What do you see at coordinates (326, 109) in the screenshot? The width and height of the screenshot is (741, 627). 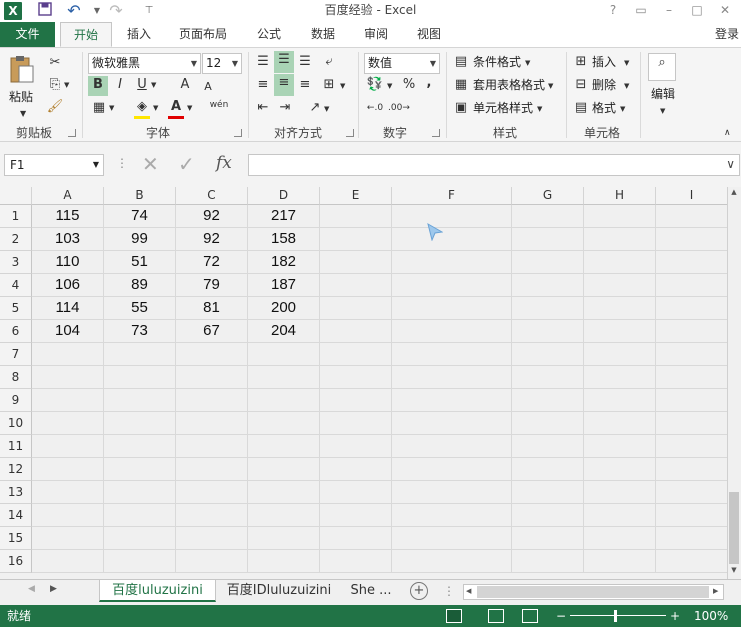 I see `orientation-dropdown-icon: ▼` at bounding box center [326, 109].